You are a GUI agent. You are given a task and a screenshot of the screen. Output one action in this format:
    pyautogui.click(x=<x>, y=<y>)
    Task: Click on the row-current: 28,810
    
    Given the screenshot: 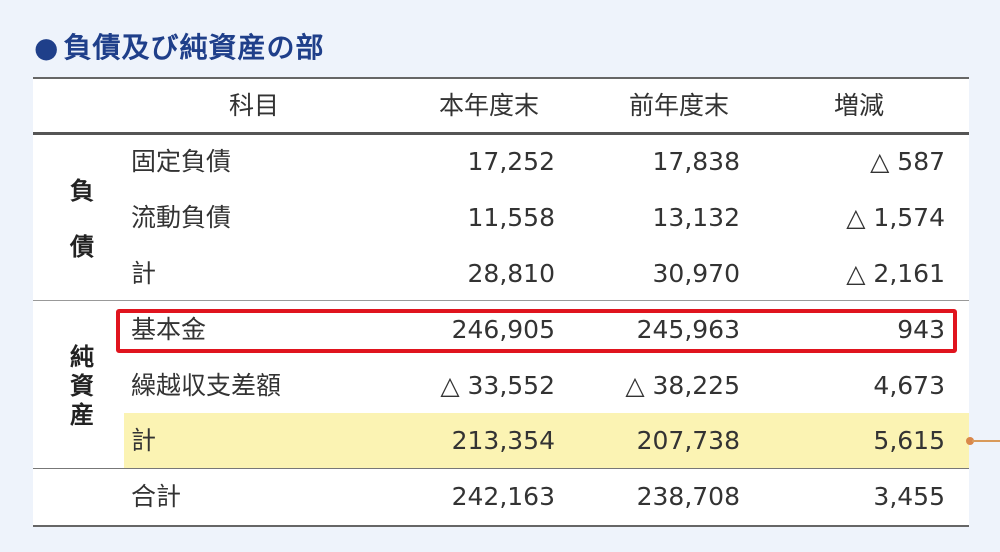 What is the action you would take?
    pyautogui.click(x=511, y=273)
    